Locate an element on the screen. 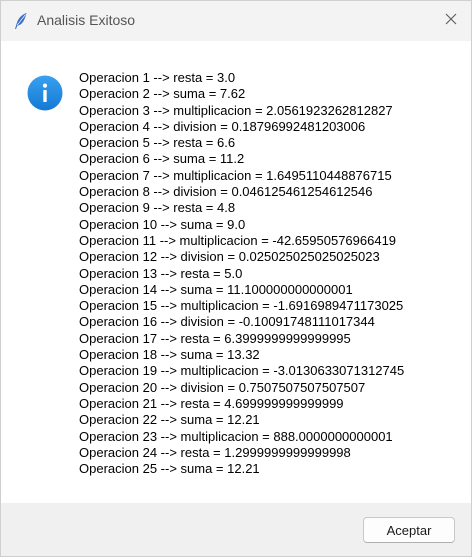  accept-button: Aceptar is located at coordinates (409, 530).